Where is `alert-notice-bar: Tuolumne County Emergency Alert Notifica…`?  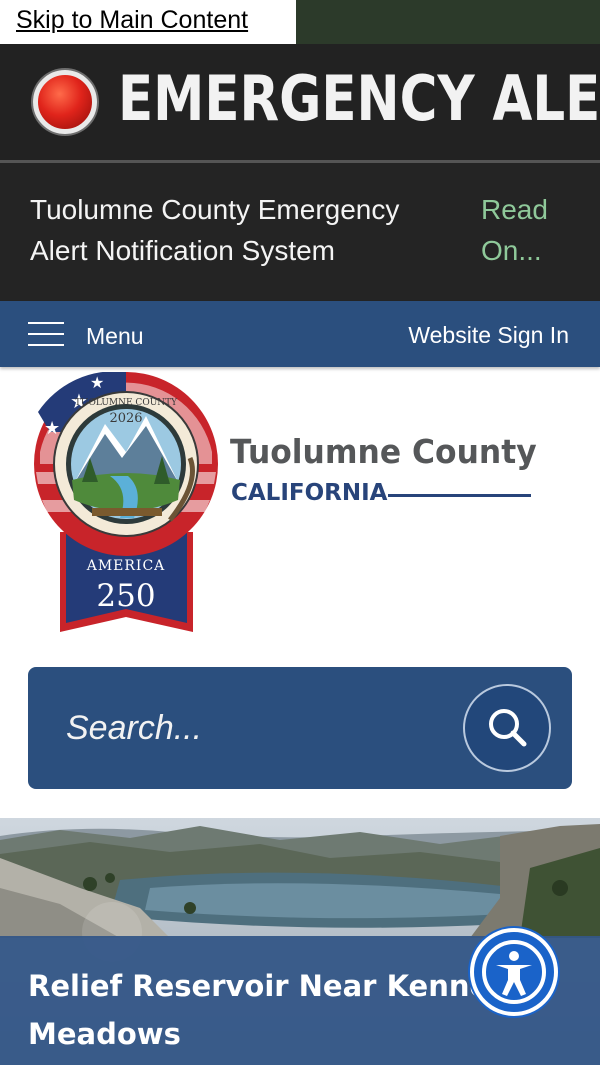
alert-notice-bar: Tuolumne County Emergency Alert Notifica… is located at coordinates (300, 232).